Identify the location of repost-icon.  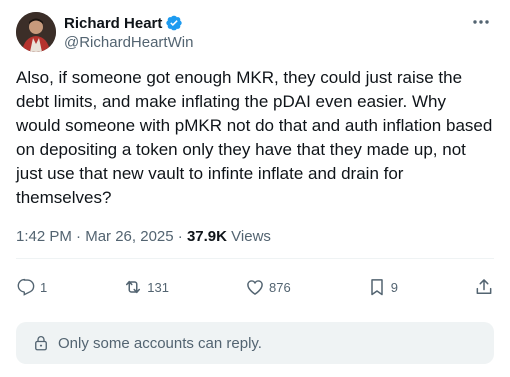
(133, 287).